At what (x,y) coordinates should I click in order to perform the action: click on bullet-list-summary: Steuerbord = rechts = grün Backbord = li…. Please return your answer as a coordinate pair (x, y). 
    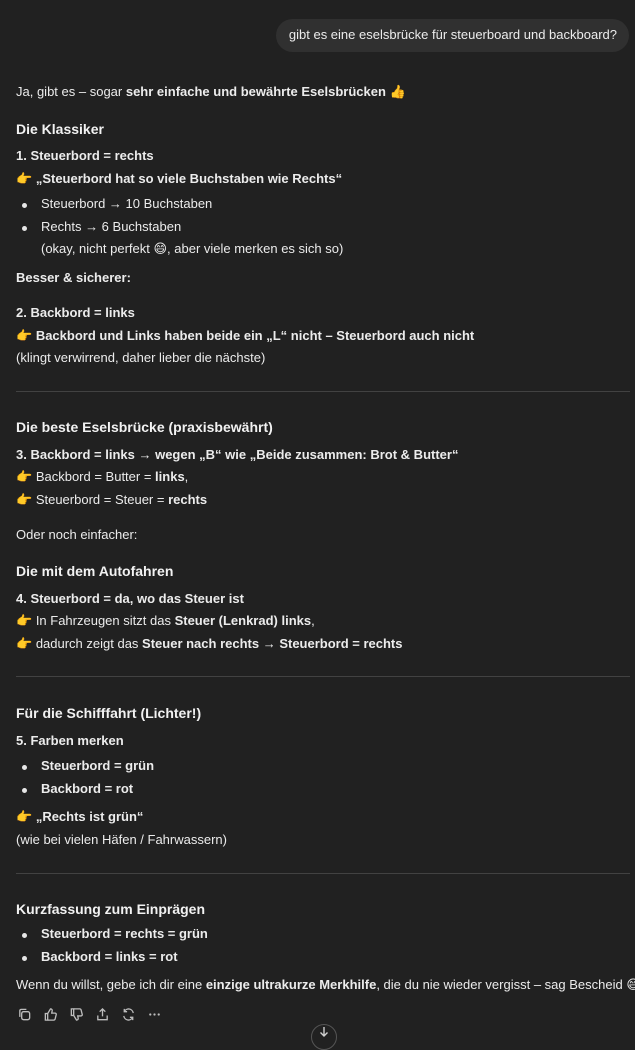
    Looking at the image, I should click on (322, 945).